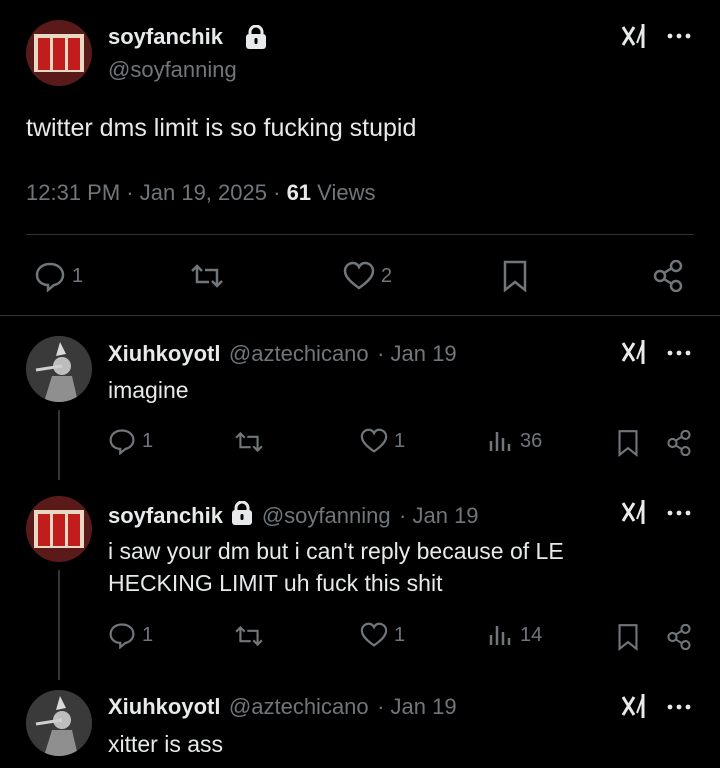 The height and width of the screenshot is (768, 720). What do you see at coordinates (378, 276) in the screenshot?
I see `like-button: 2` at bounding box center [378, 276].